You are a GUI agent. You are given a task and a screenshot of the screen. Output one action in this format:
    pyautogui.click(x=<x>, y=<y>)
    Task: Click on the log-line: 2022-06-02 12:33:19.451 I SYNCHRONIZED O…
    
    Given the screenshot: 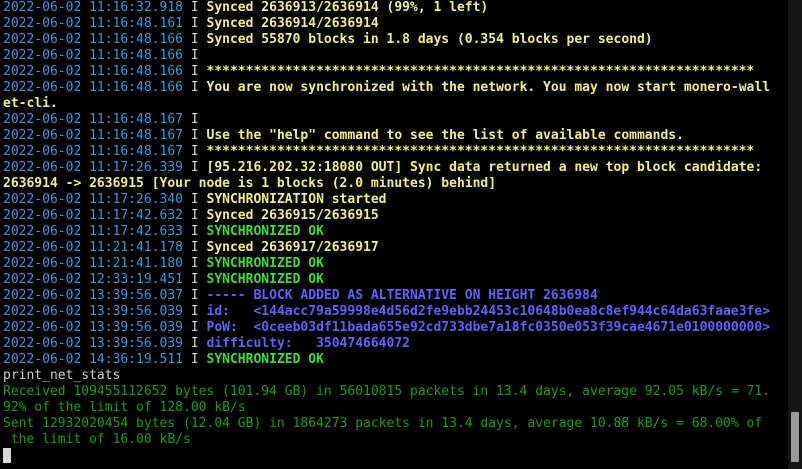 What is the action you would take?
    pyautogui.click(x=395, y=280)
    